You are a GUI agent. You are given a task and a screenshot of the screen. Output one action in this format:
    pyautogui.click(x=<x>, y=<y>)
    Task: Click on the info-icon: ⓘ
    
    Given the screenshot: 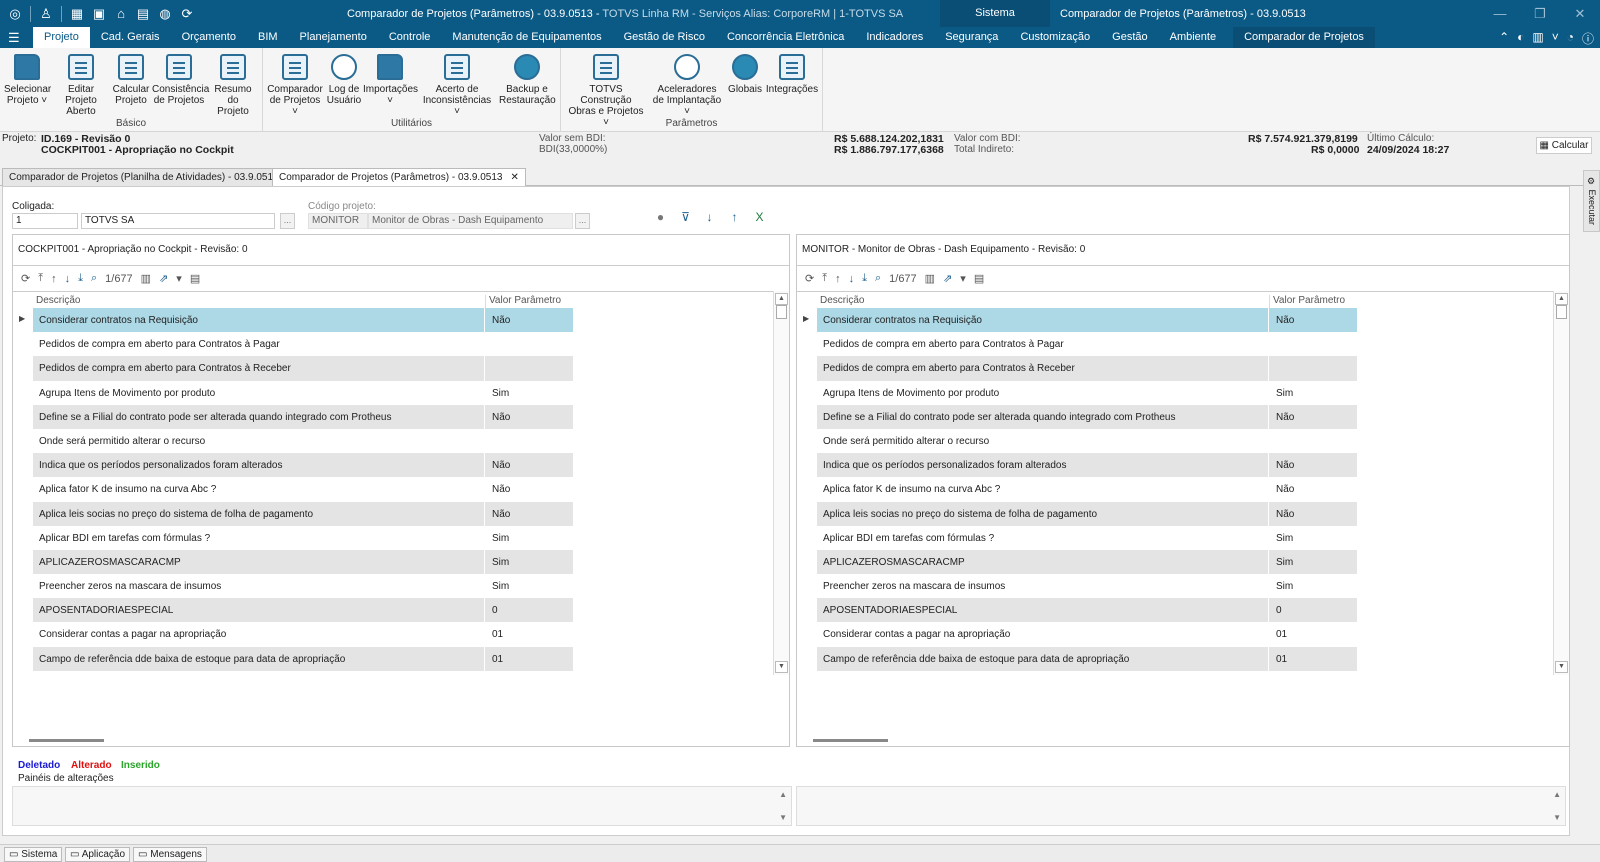 What is the action you would take?
    pyautogui.click(x=1588, y=38)
    